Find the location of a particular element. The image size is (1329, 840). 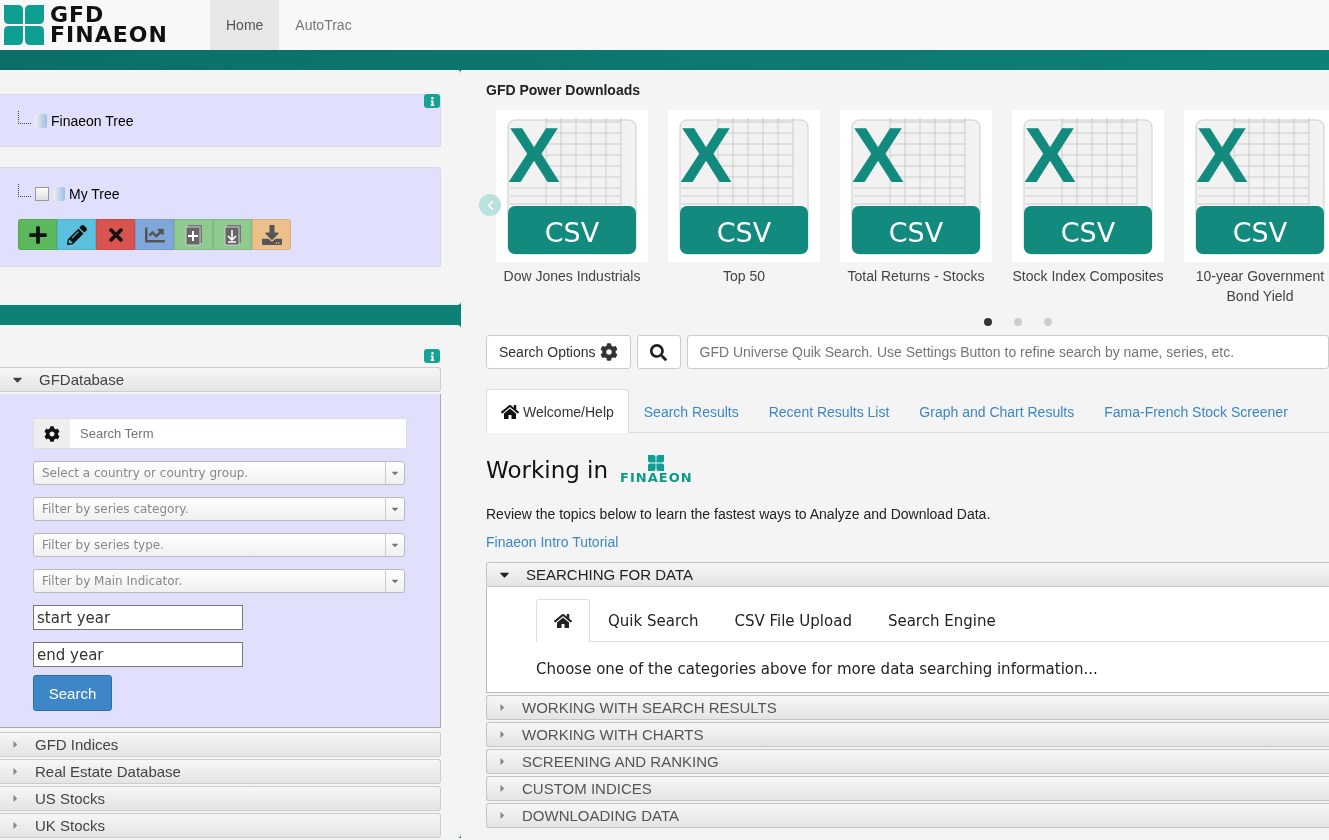

search-icon is located at coordinates (658, 352).